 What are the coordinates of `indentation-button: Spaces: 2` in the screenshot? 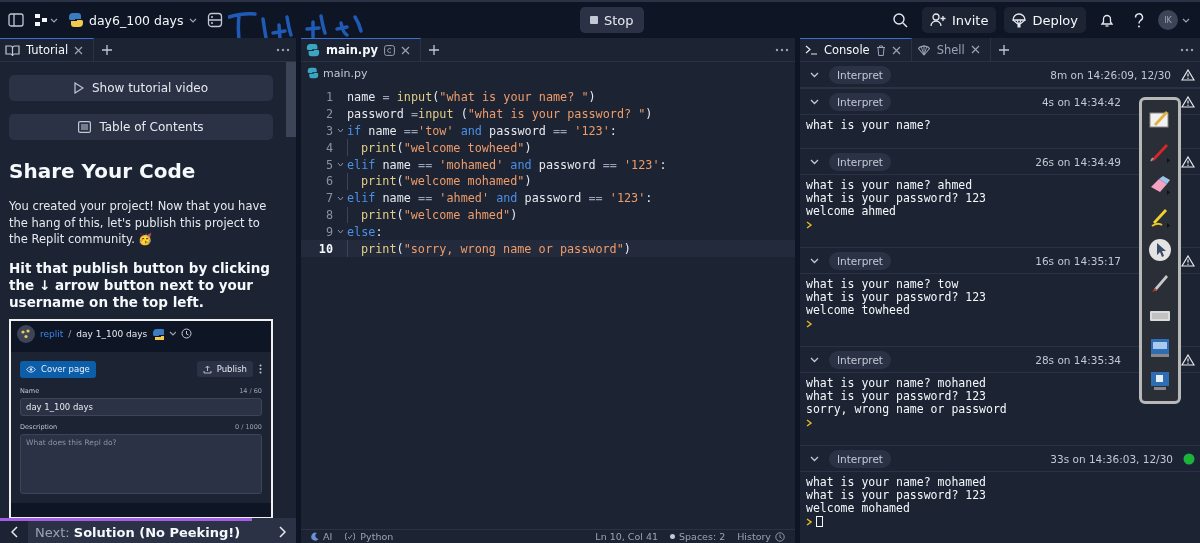 It's located at (698, 536).